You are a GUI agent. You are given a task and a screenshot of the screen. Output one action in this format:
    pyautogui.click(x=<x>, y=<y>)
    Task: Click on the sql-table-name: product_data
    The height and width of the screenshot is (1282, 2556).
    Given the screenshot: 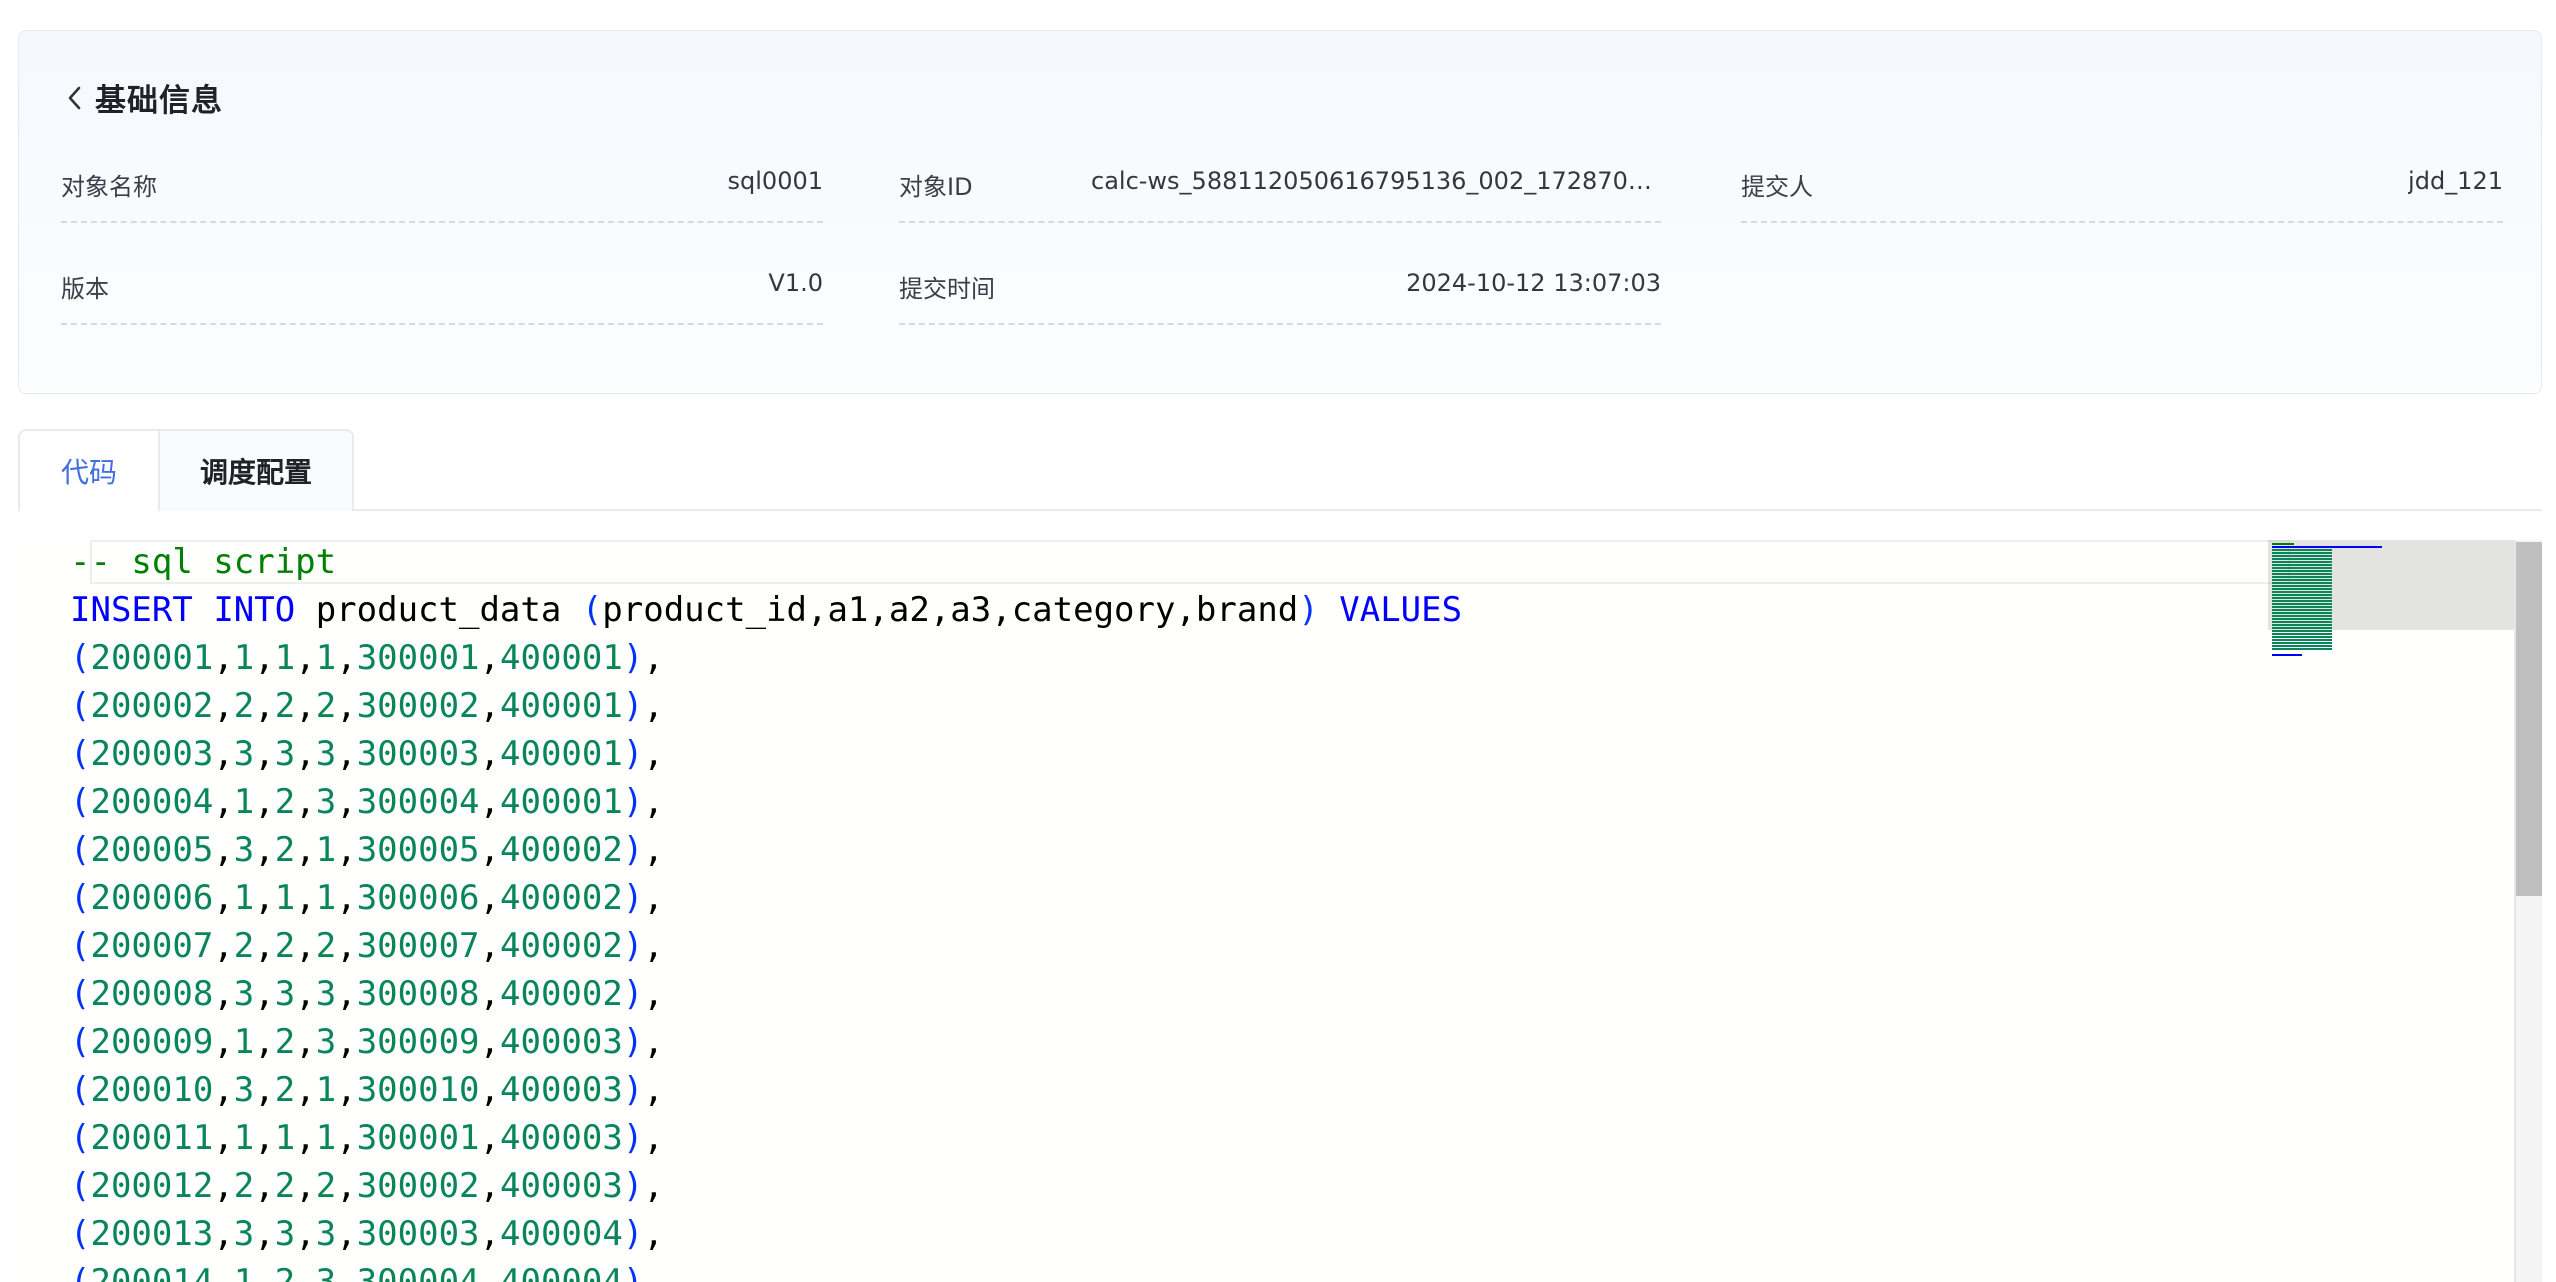 What is the action you would take?
    pyautogui.click(x=438, y=610)
    